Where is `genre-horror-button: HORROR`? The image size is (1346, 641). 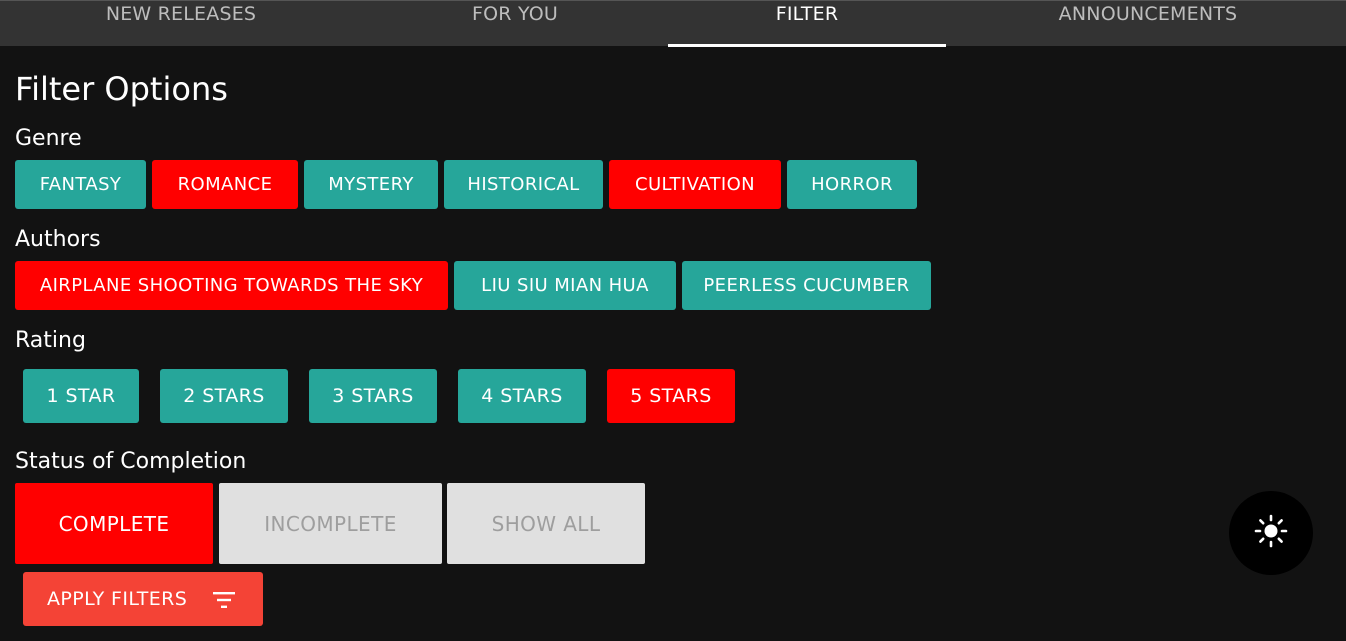
genre-horror-button: HORROR is located at coordinates (852, 184).